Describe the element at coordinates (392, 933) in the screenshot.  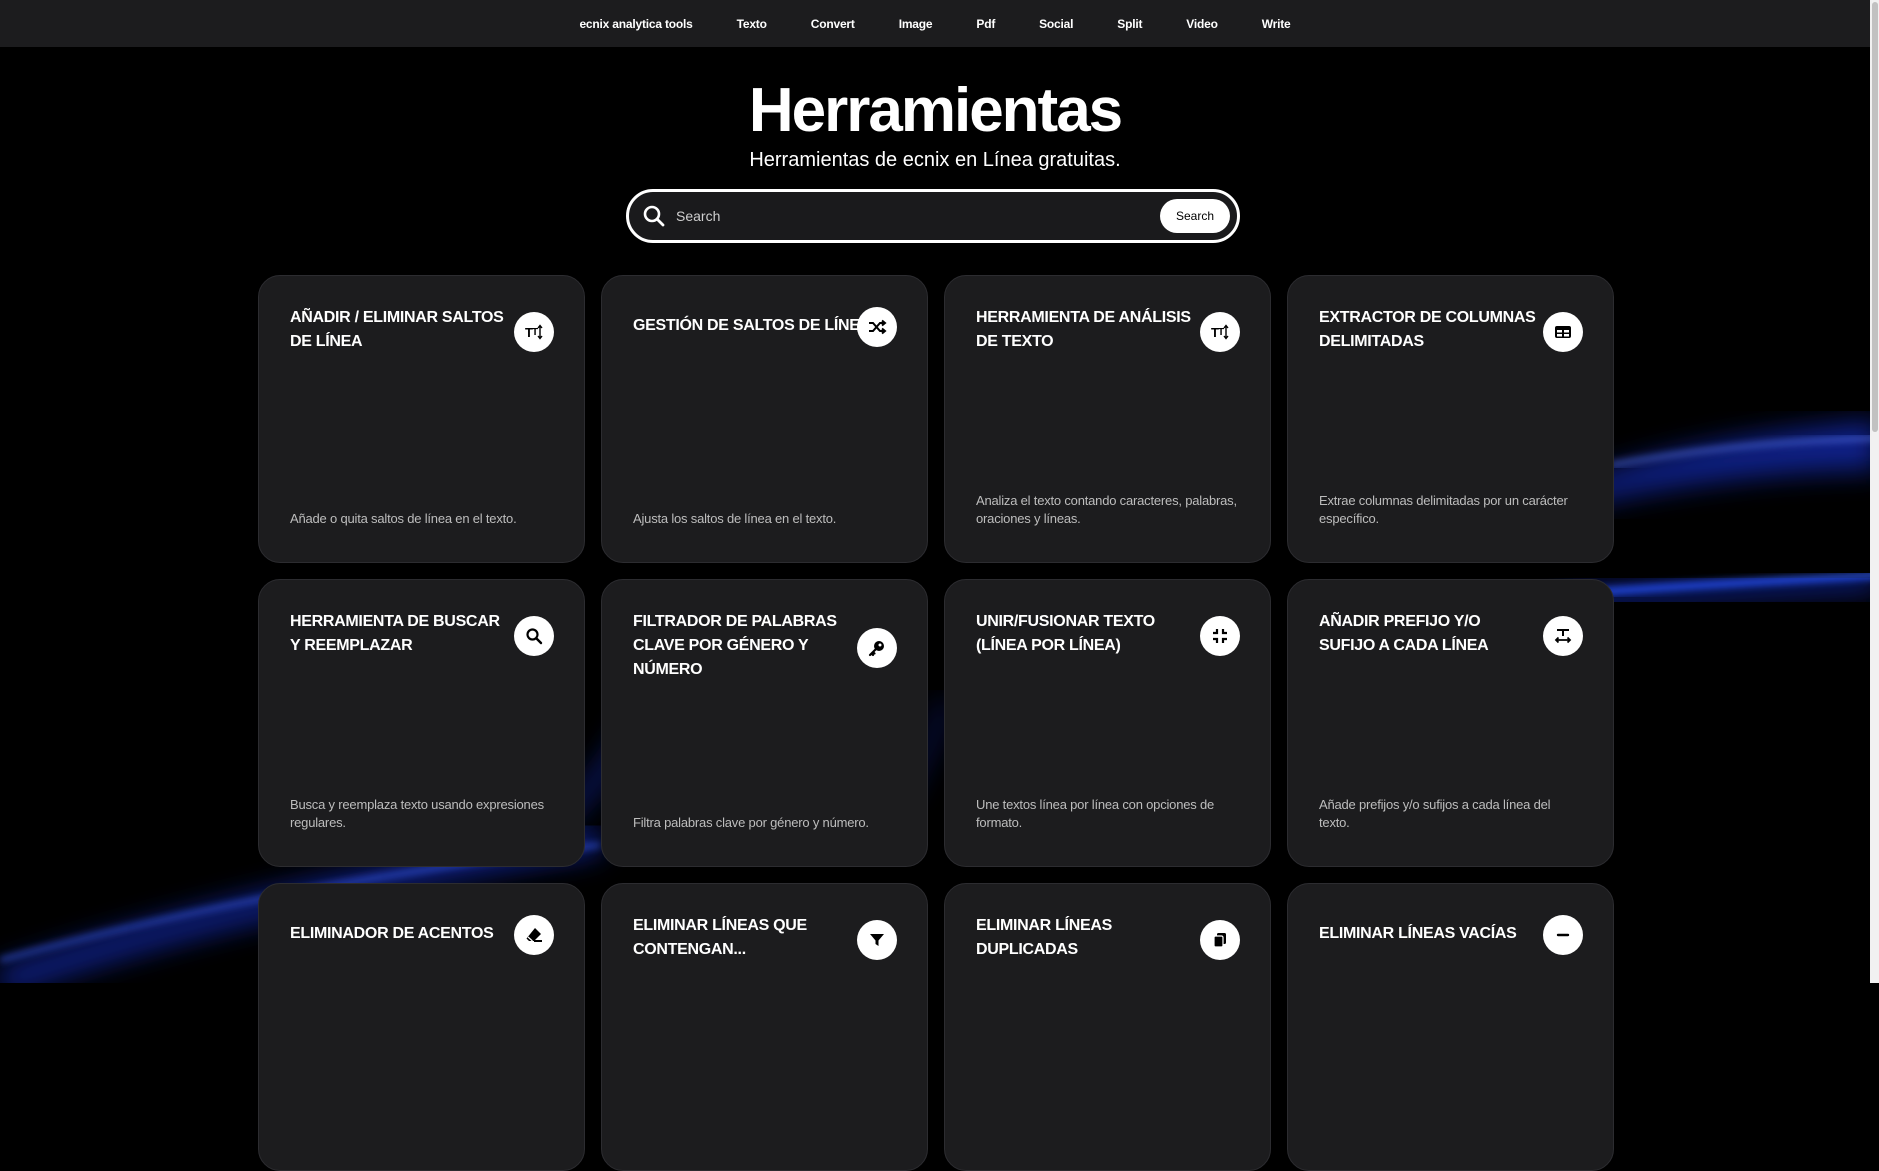
I see `card-title: Eliminador de acentos` at that location.